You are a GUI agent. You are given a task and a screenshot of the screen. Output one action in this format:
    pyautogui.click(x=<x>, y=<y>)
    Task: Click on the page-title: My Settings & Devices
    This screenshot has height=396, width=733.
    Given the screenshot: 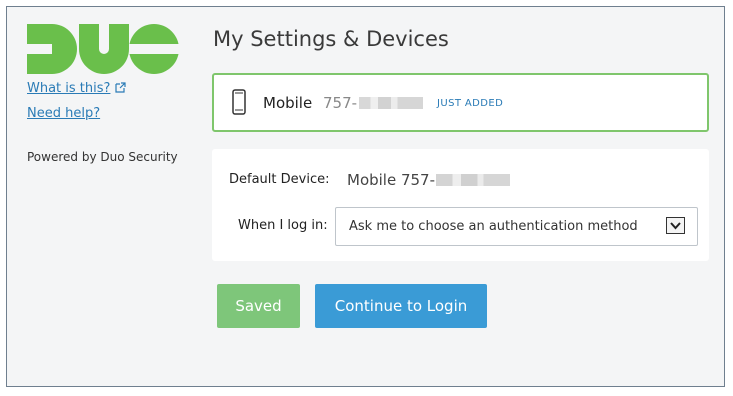 What is the action you would take?
    pyautogui.click(x=331, y=39)
    